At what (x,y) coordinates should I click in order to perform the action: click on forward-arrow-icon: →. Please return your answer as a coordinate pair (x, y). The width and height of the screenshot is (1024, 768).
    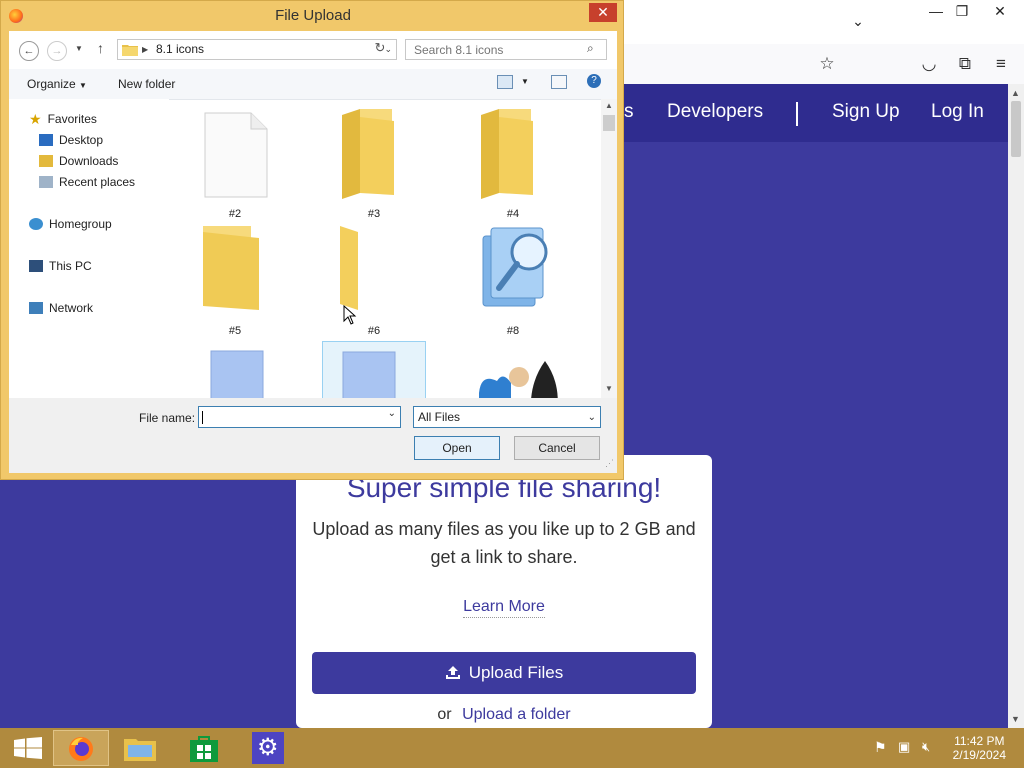
    Looking at the image, I should click on (57, 51).